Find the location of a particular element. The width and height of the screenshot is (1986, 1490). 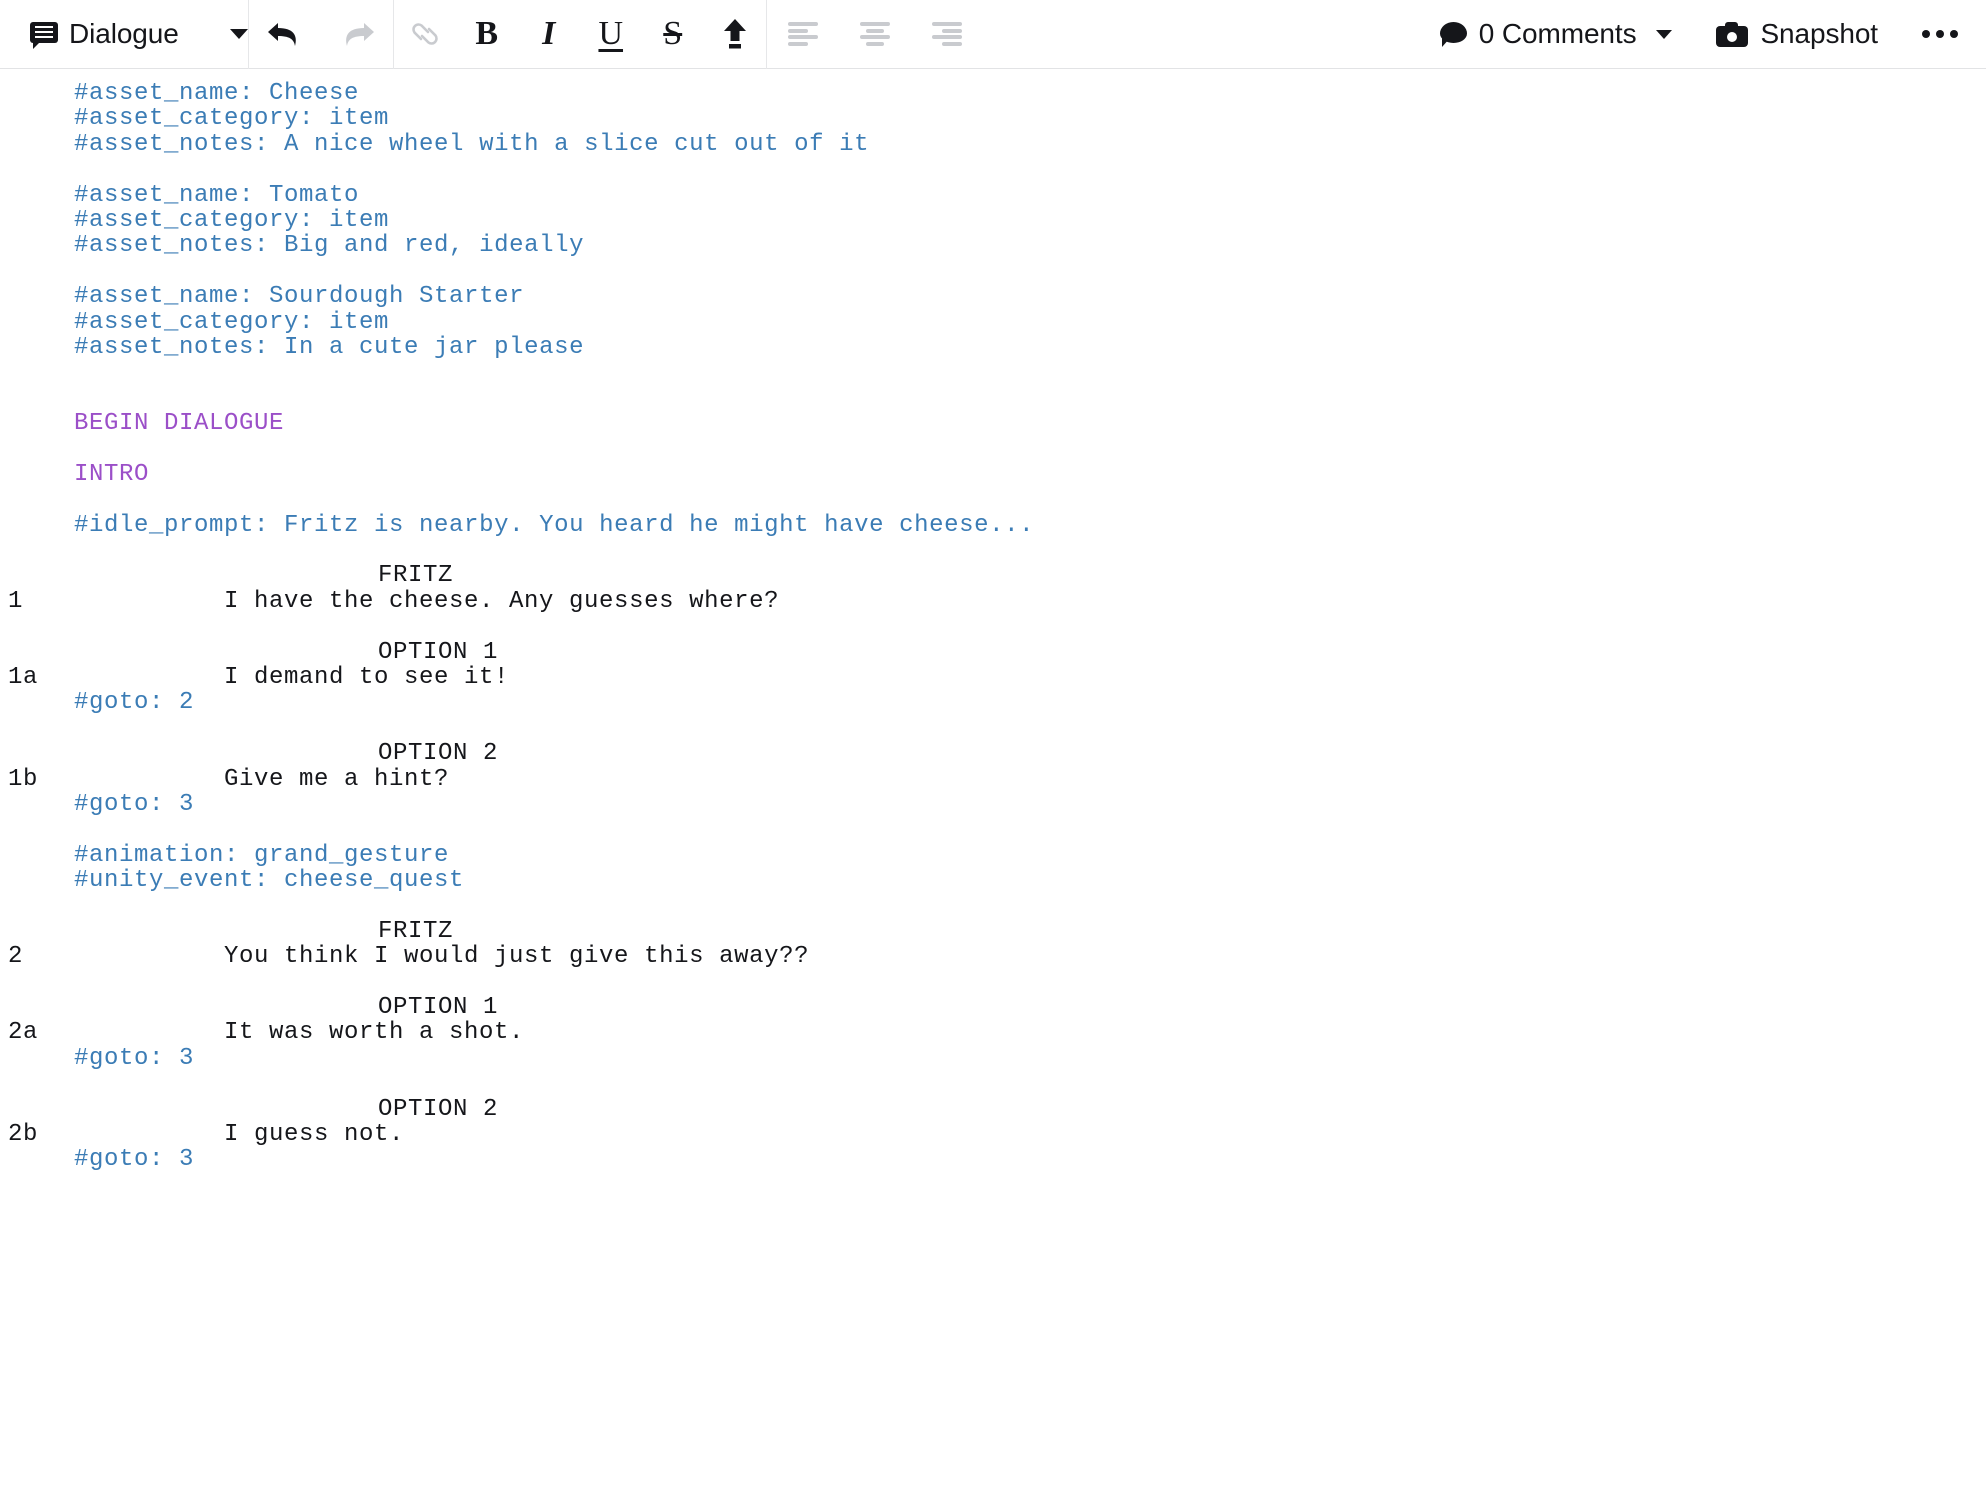

redo-button is located at coordinates (357, 34).